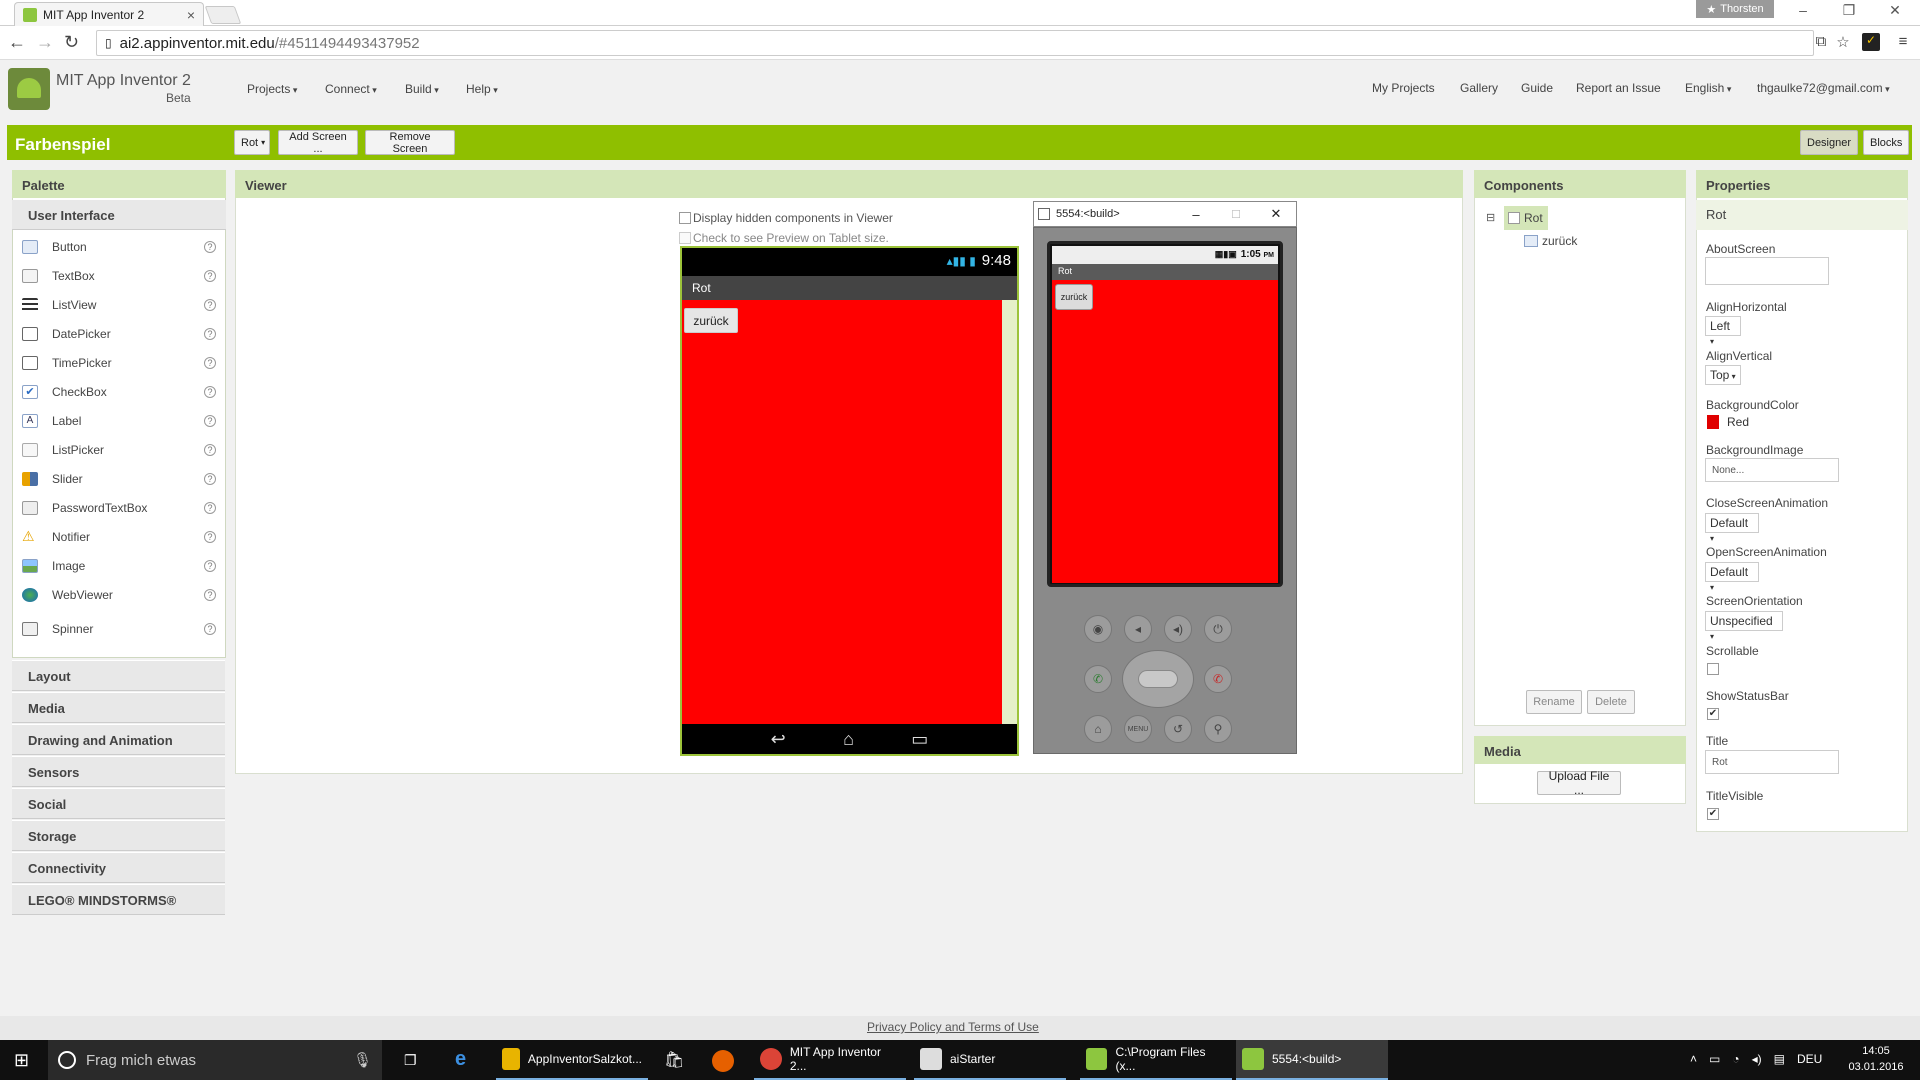  What do you see at coordinates (1744, 621) in the screenshot?
I see `prop-orientation-dropdown: Unspecified` at bounding box center [1744, 621].